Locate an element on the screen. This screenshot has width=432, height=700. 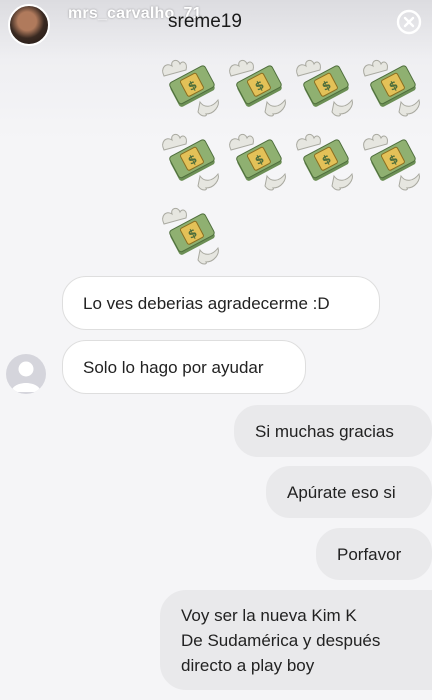
story-header: mrs_carvalho_71 sreme19 is located at coordinates (216, 25).